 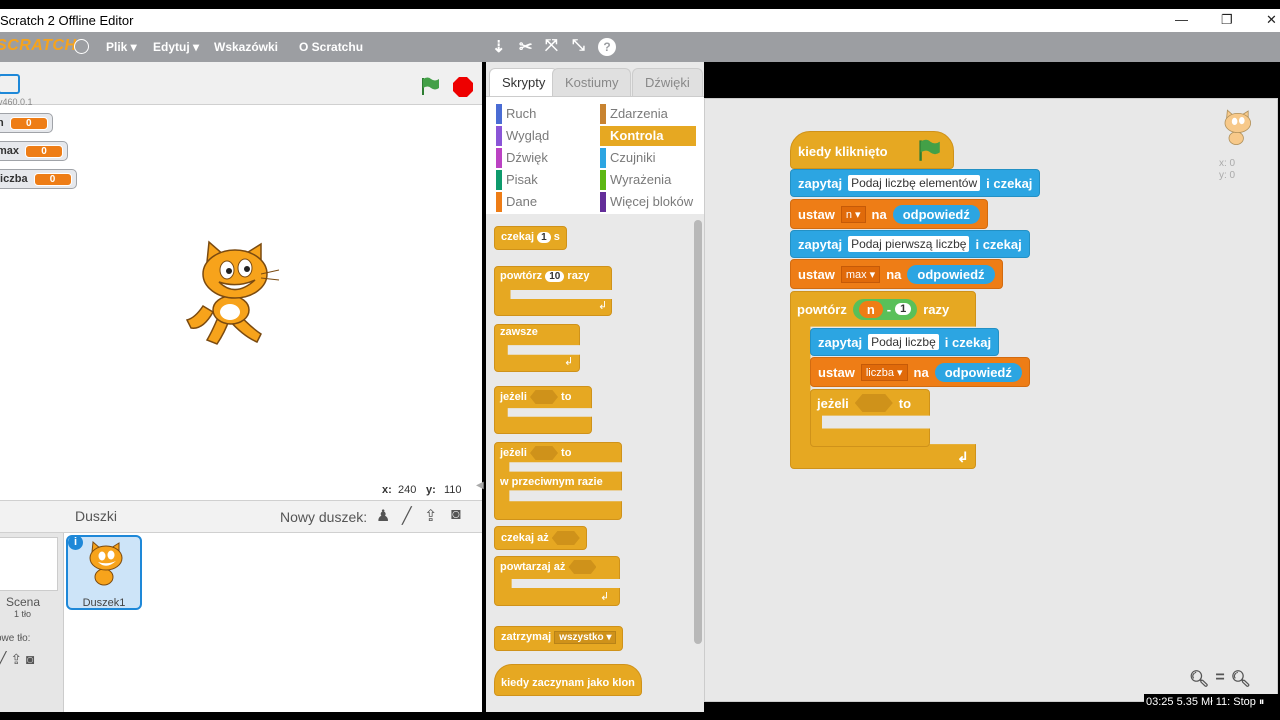 What do you see at coordinates (1241, 679) in the screenshot?
I see `zoom-in-icon: 🔍︎` at bounding box center [1241, 679].